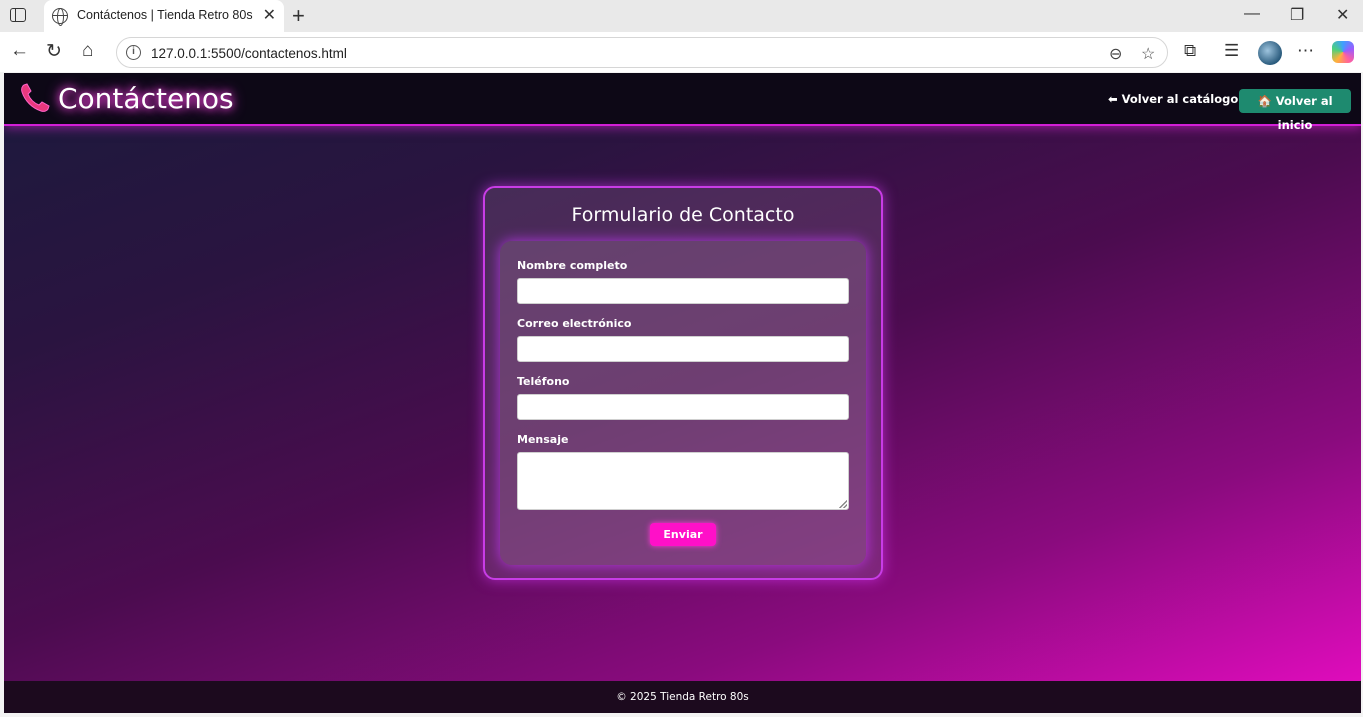  What do you see at coordinates (683, 291) in the screenshot?
I see `name-input` at bounding box center [683, 291].